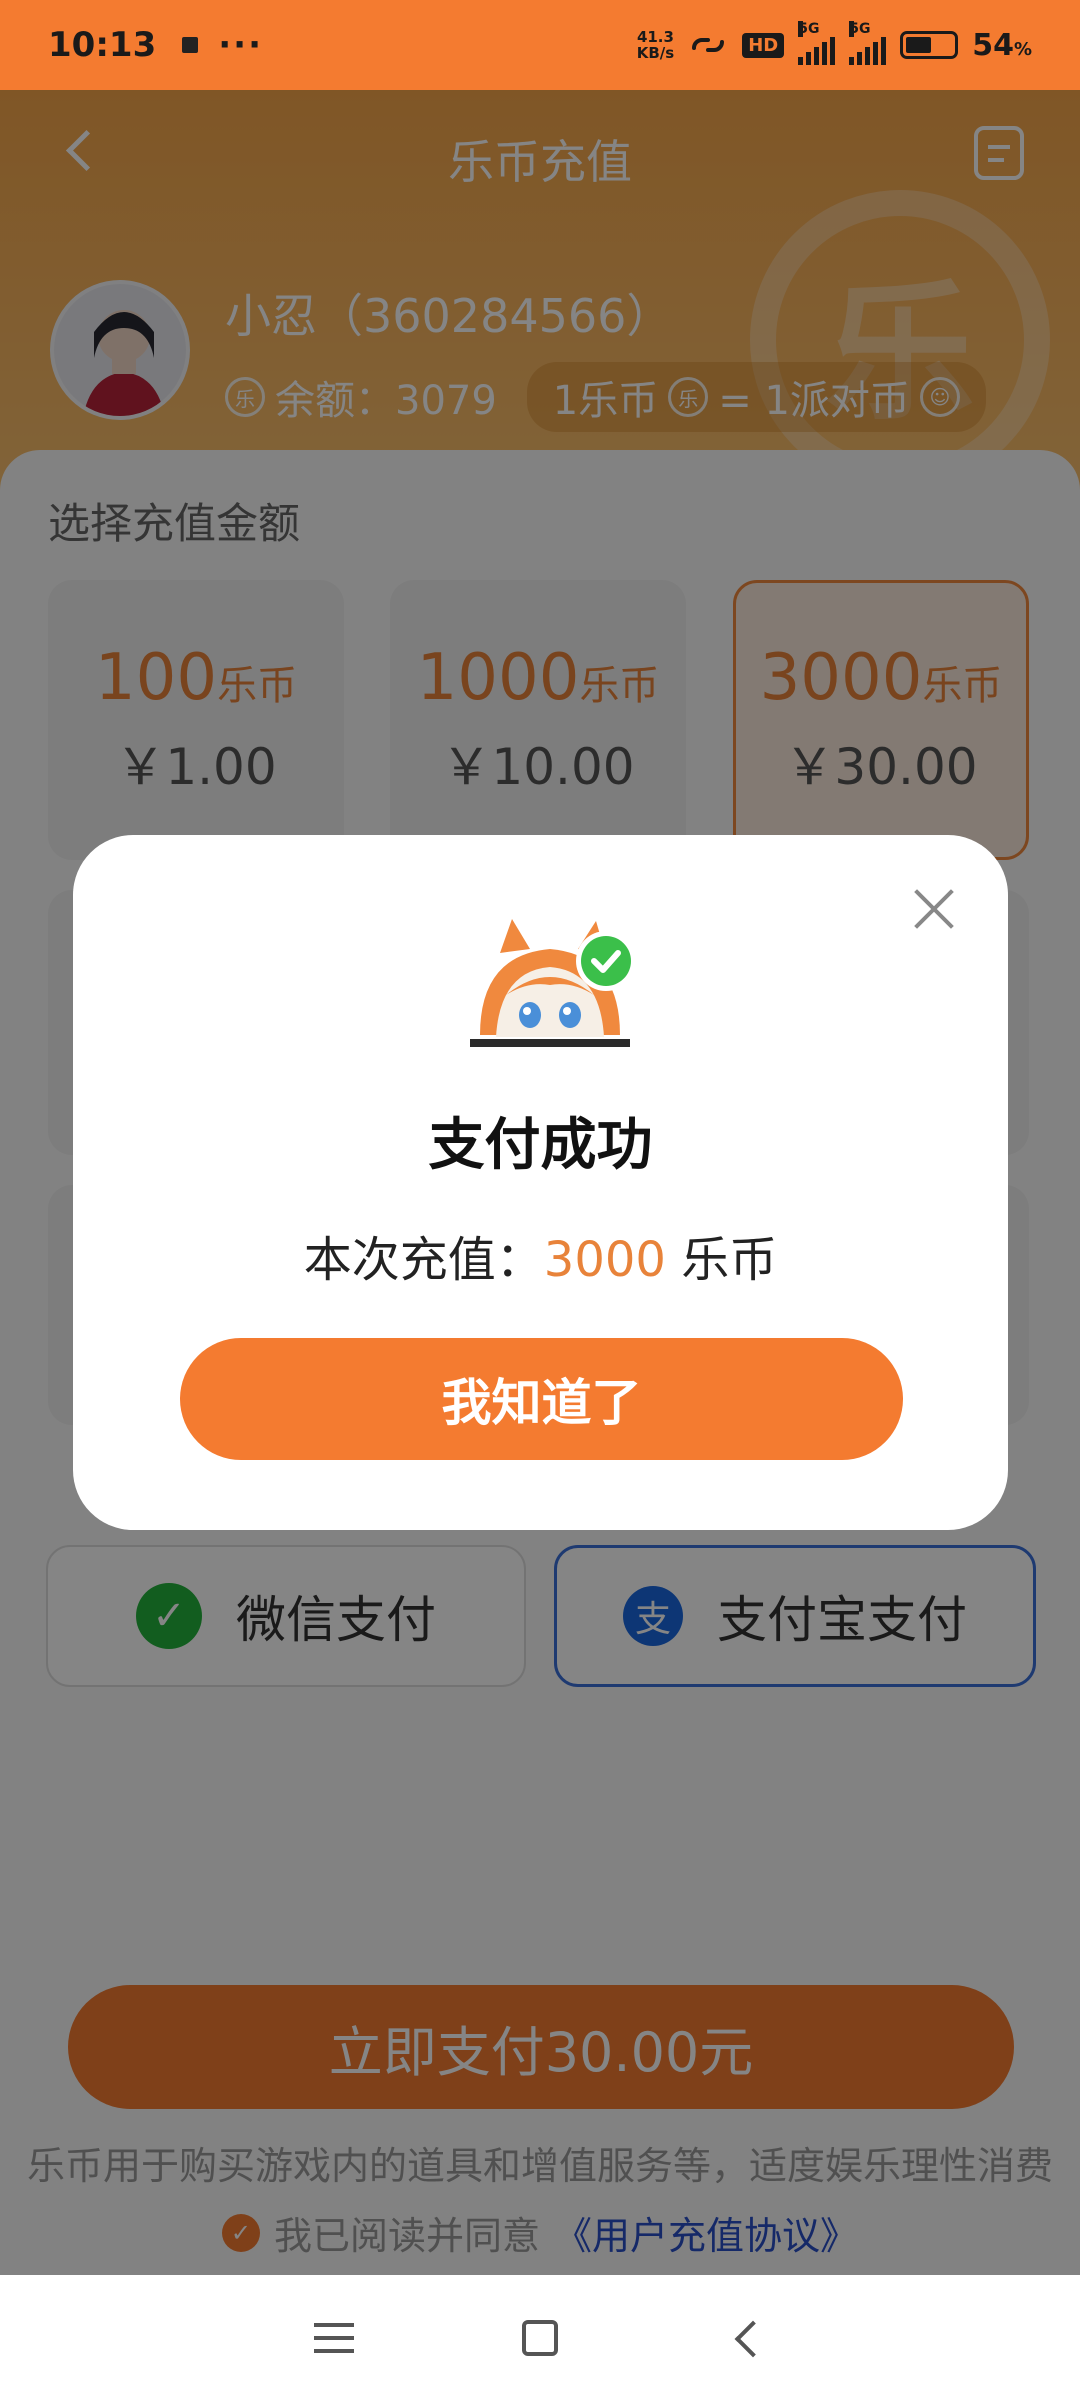  I want to click on status-indicators: 41.3 KB/s HD 5G 5G 54%, so click(834, 43).